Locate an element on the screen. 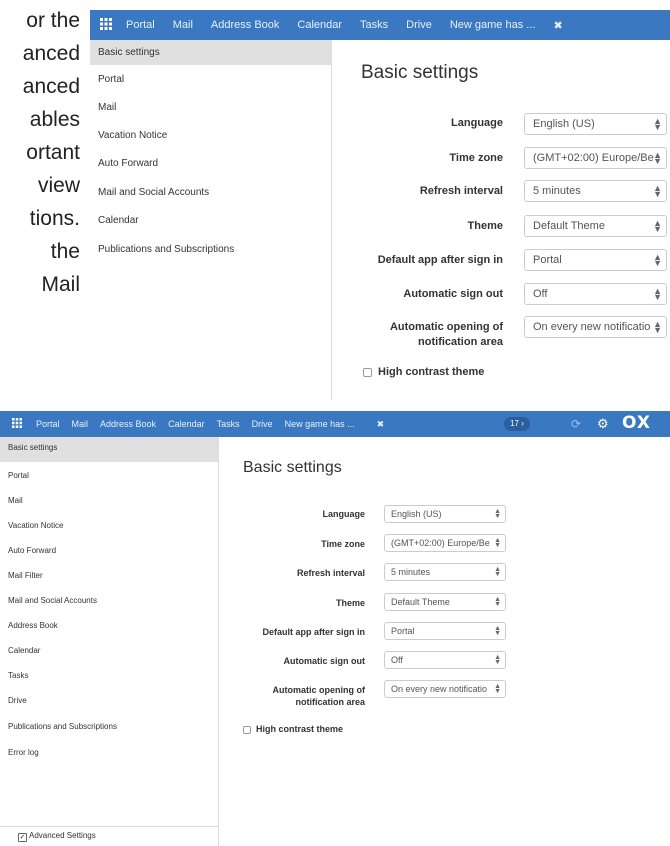 This screenshot has width=670, height=846. sign-out-label: Automatic sign out is located at coordinates (453, 294).